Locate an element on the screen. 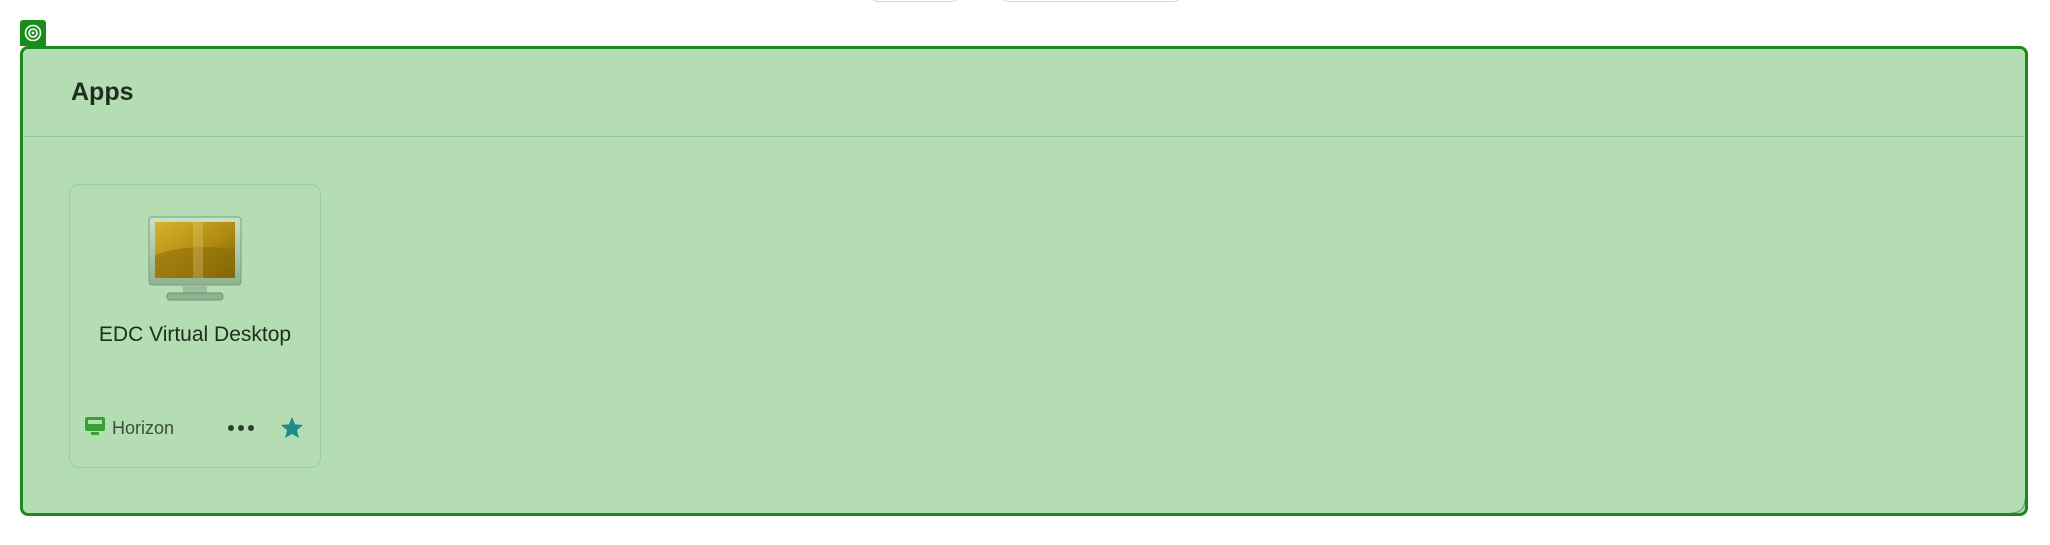 The image size is (2050, 545). app-card-footer: Horizon is located at coordinates (195, 428).